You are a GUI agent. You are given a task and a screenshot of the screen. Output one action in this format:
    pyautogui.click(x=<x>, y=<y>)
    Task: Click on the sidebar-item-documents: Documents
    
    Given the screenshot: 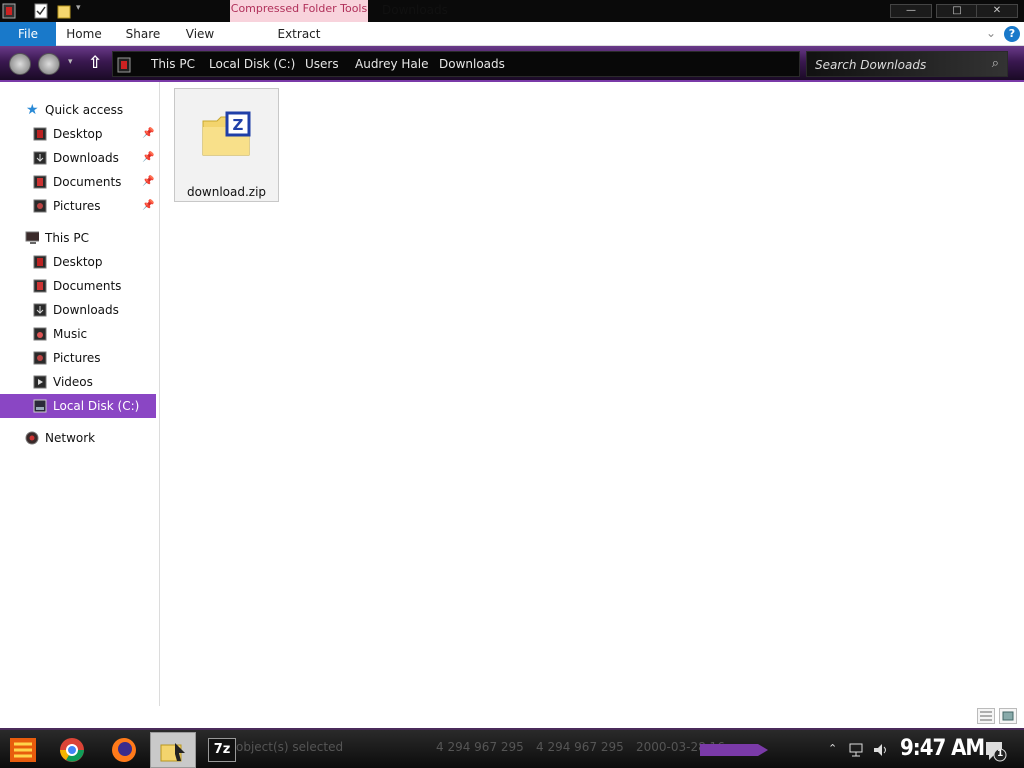 What is the action you would take?
    pyautogui.click(x=78, y=286)
    